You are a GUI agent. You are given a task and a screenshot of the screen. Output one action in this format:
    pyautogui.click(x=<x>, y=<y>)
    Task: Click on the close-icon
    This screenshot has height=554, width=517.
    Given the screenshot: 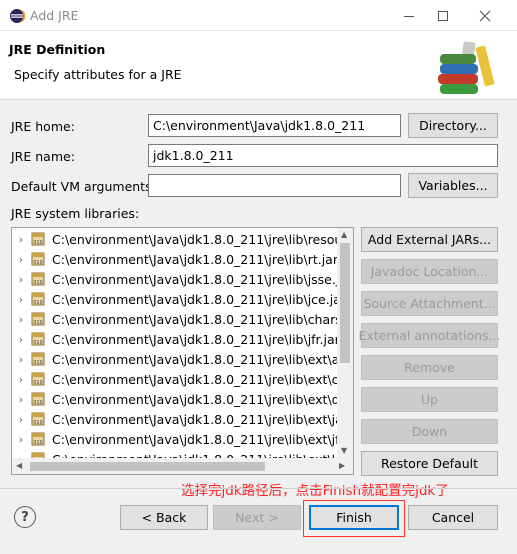 What is the action you would take?
    pyautogui.click(x=485, y=15)
    